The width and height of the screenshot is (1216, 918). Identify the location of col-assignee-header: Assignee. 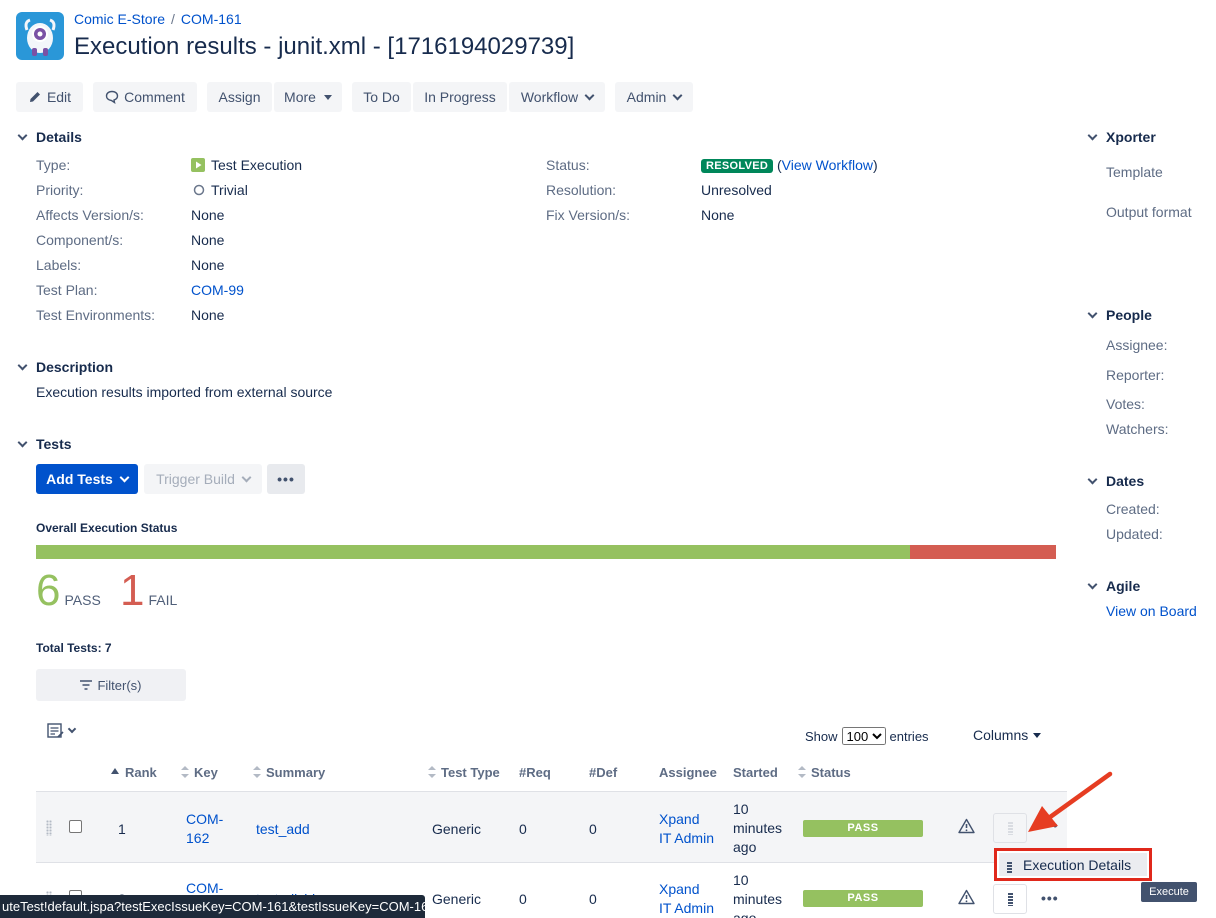
(688, 772).